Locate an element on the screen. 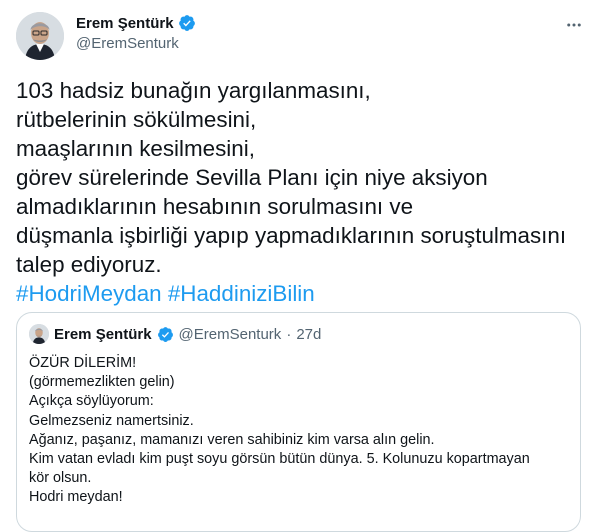 The width and height of the screenshot is (601, 532). more-options-button is located at coordinates (574, 25).